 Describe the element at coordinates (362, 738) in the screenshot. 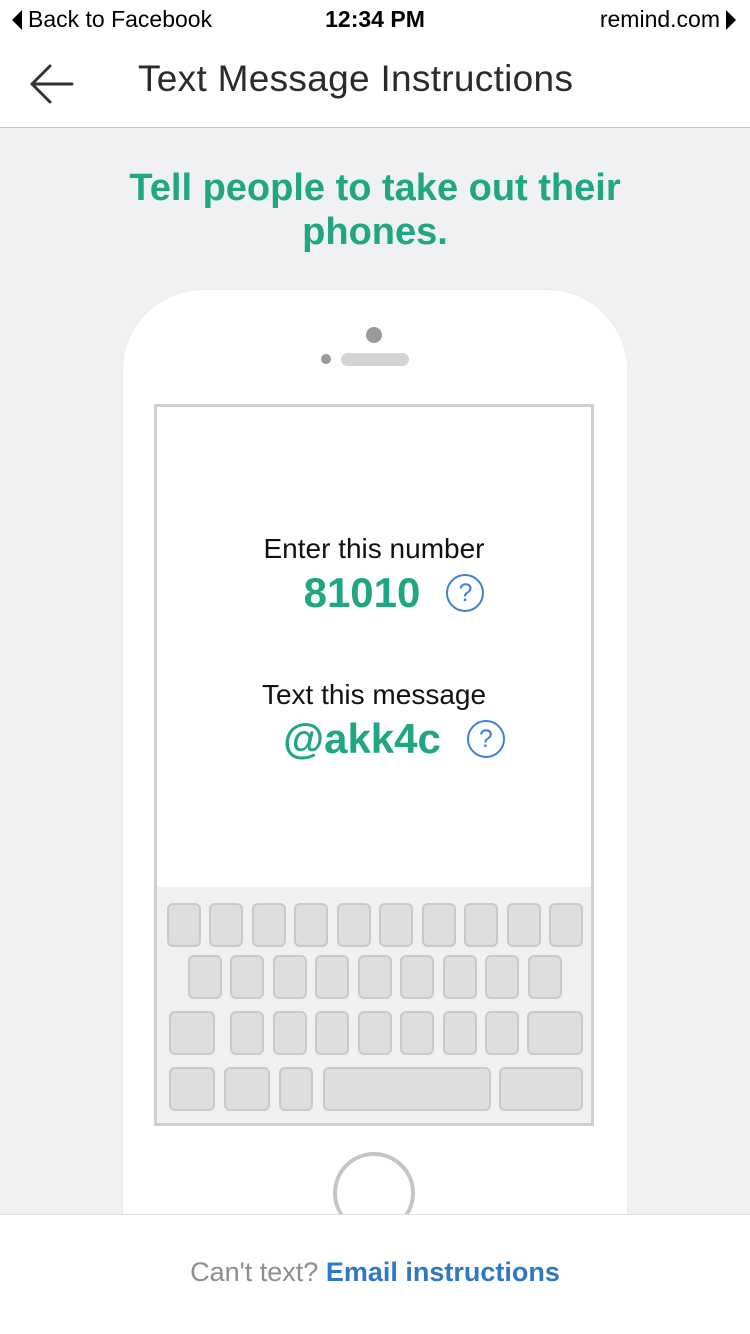

I see `class-code-value: @akk4c` at that location.